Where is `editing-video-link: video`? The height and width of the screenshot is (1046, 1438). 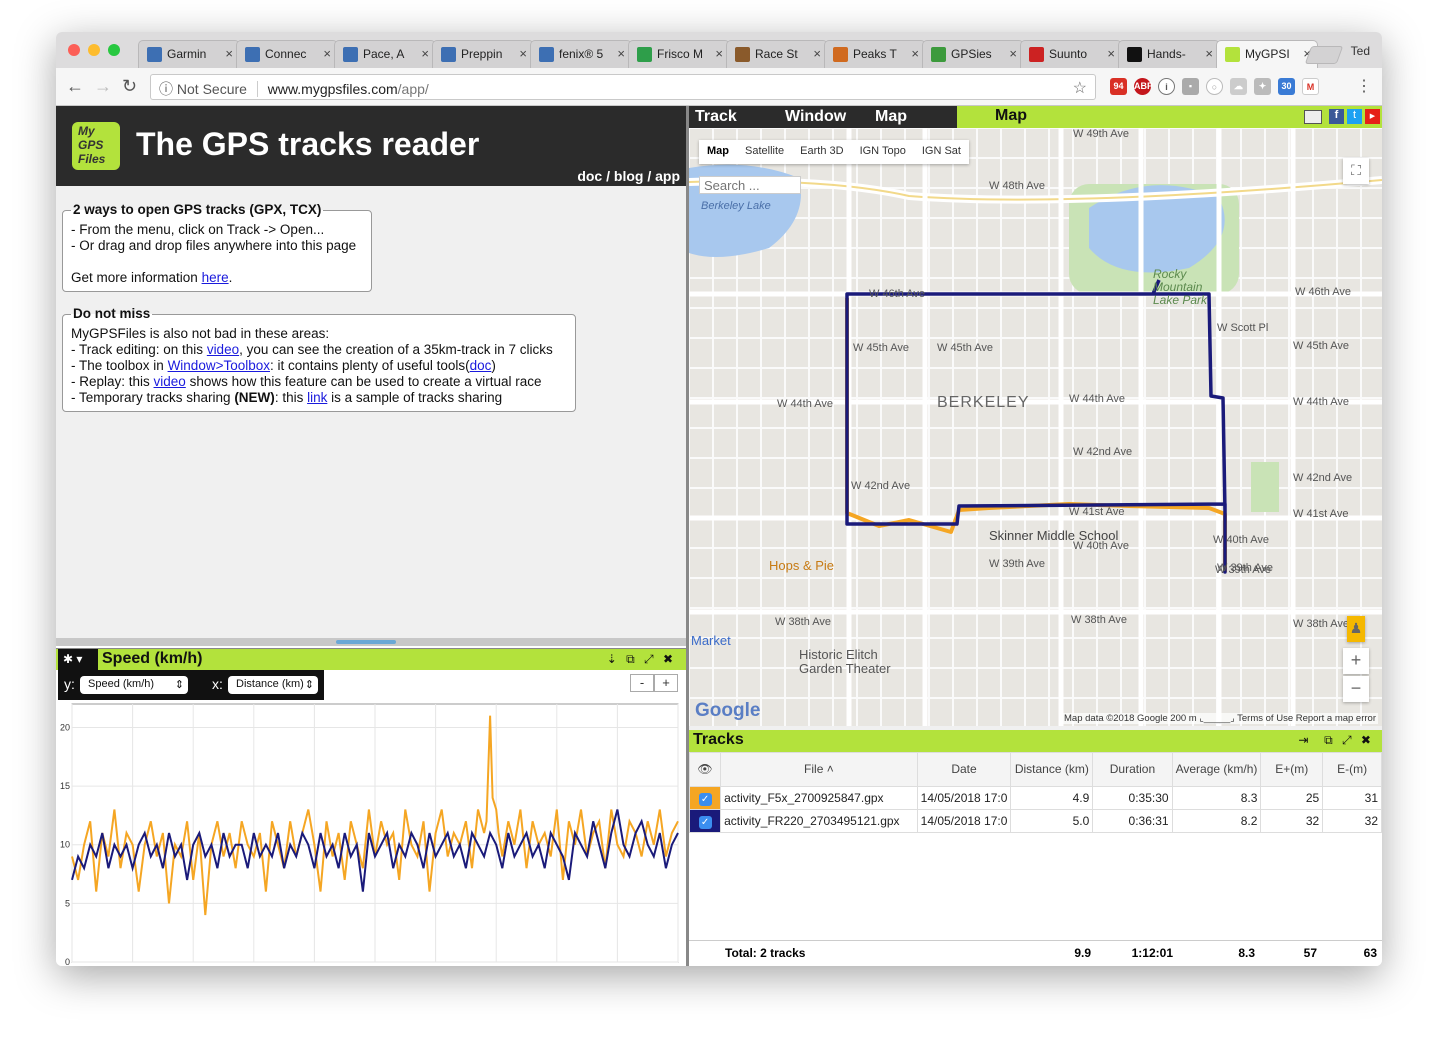
editing-video-link: video is located at coordinates (223, 349).